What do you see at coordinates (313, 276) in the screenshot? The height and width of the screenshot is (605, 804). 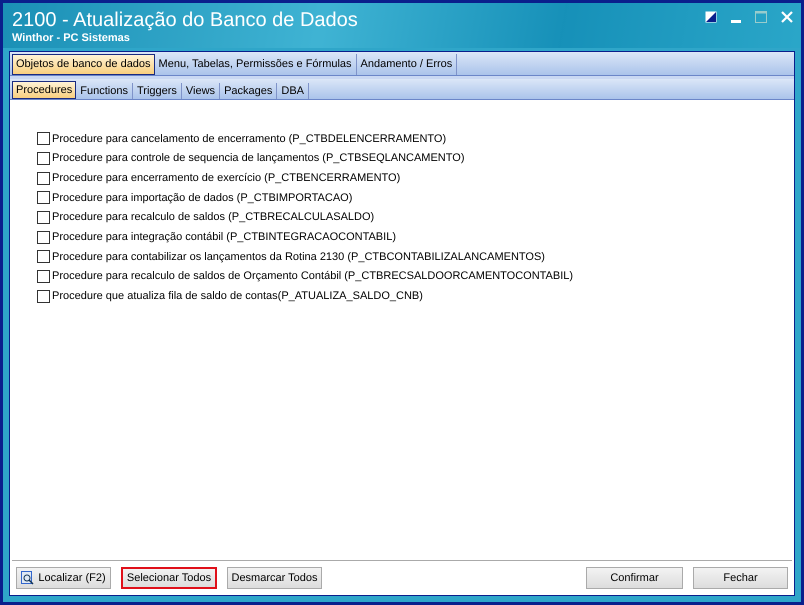 I see `checkbox-label: Procedure para recalculo de saldos de Orçamento Contábil (P_CTBRECSALDOORCAMENTOCONTABIL)` at bounding box center [313, 276].